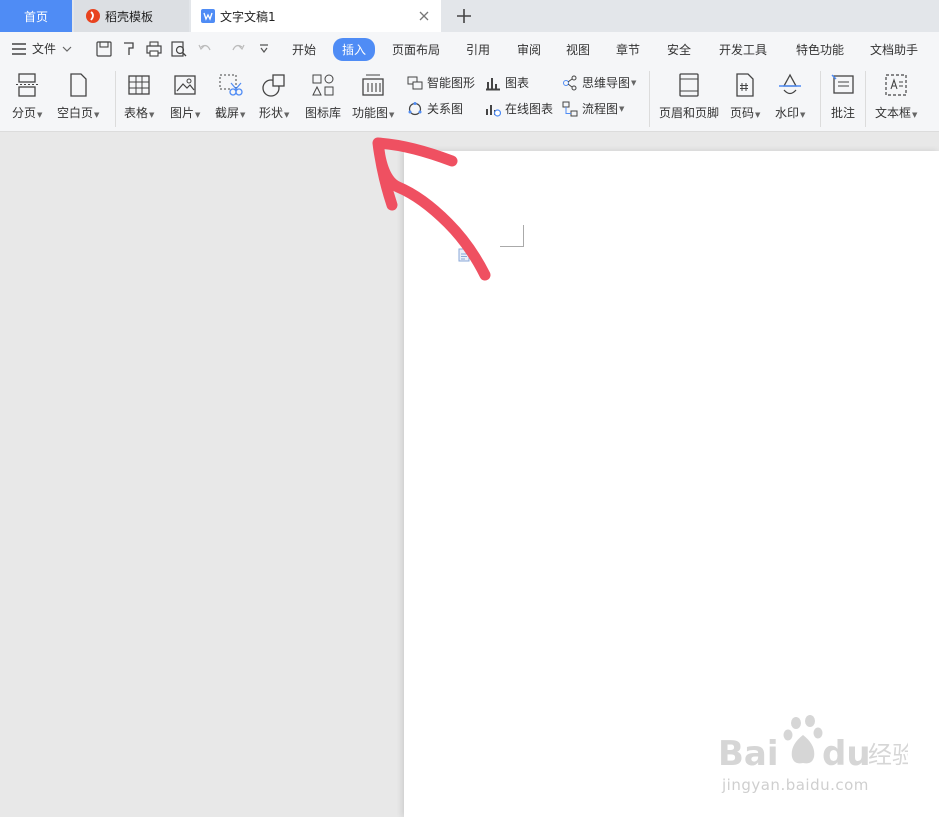 This screenshot has width=939, height=817. I want to click on watermark-url: jingyan.baidu.com, so click(795, 785).